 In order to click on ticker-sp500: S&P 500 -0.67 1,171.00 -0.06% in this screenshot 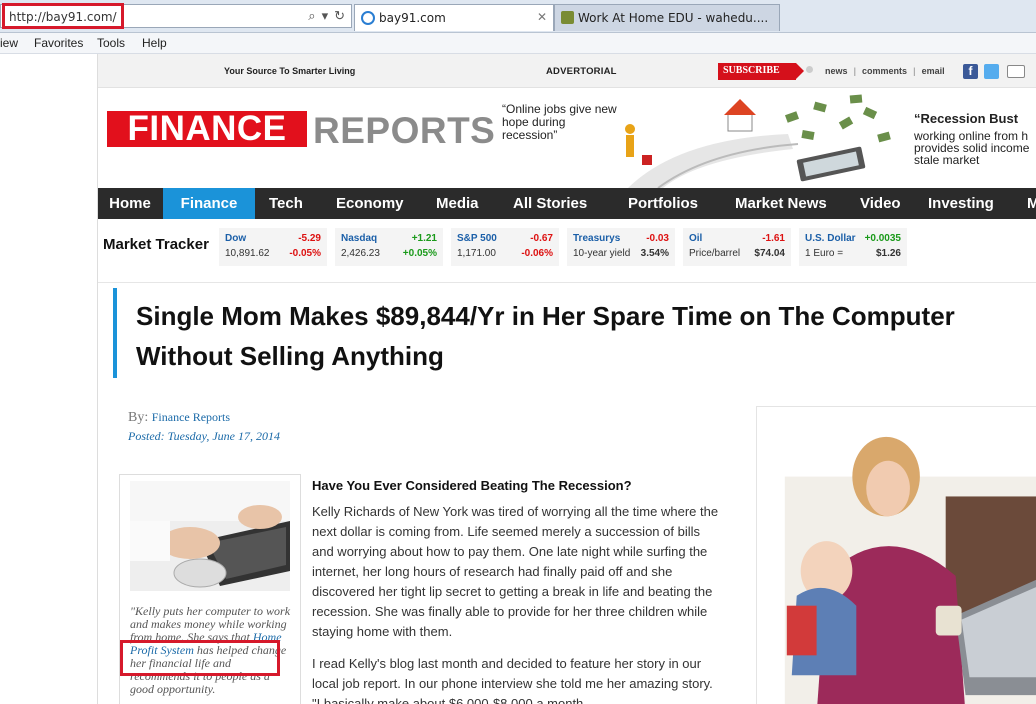, I will do `click(505, 247)`.